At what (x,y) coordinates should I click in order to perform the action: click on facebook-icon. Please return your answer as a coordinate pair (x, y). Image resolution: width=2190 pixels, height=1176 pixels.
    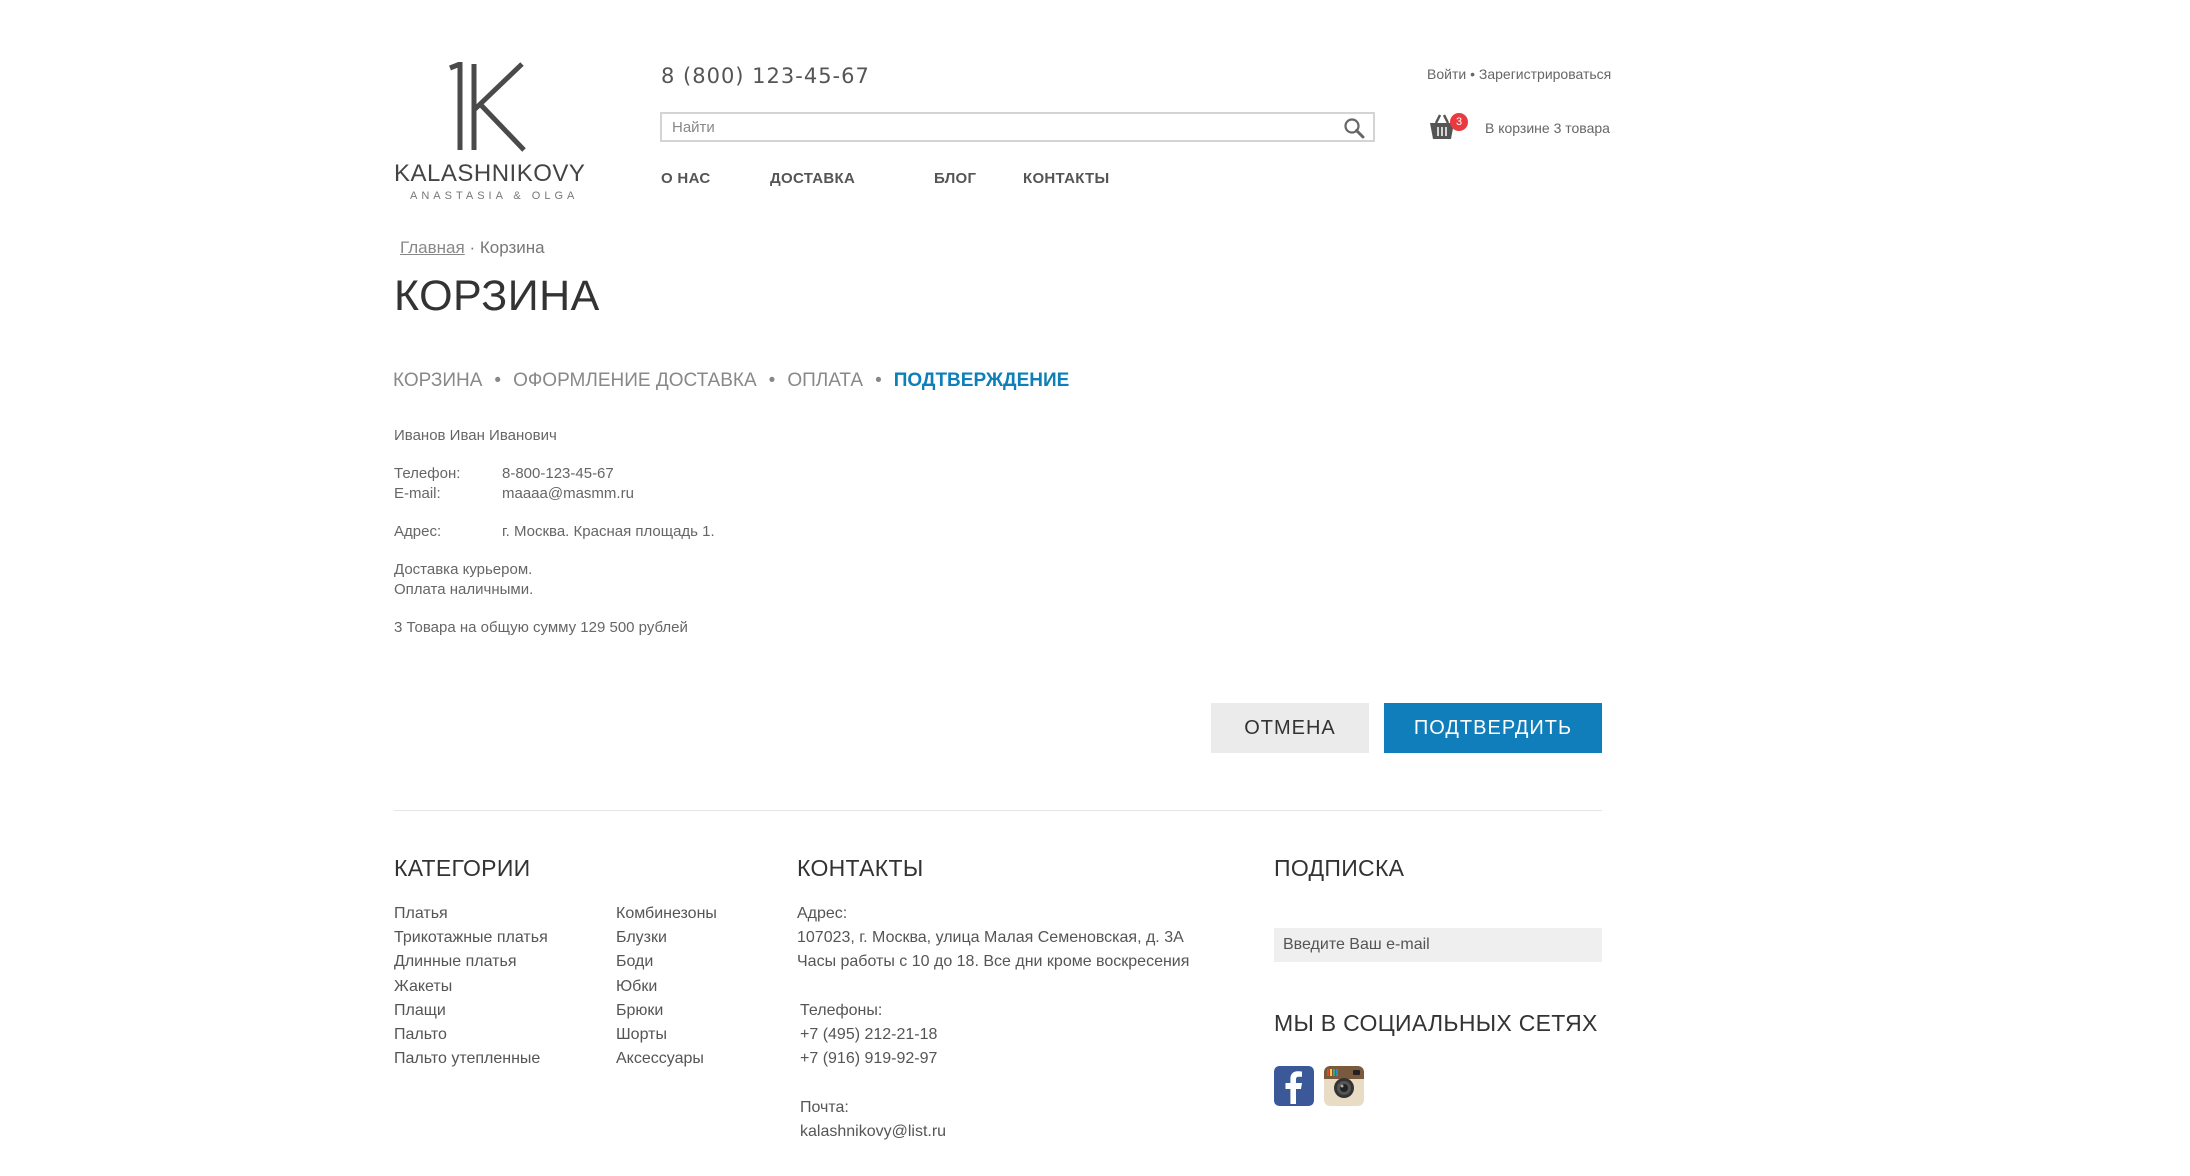
    Looking at the image, I should click on (1294, 1086).